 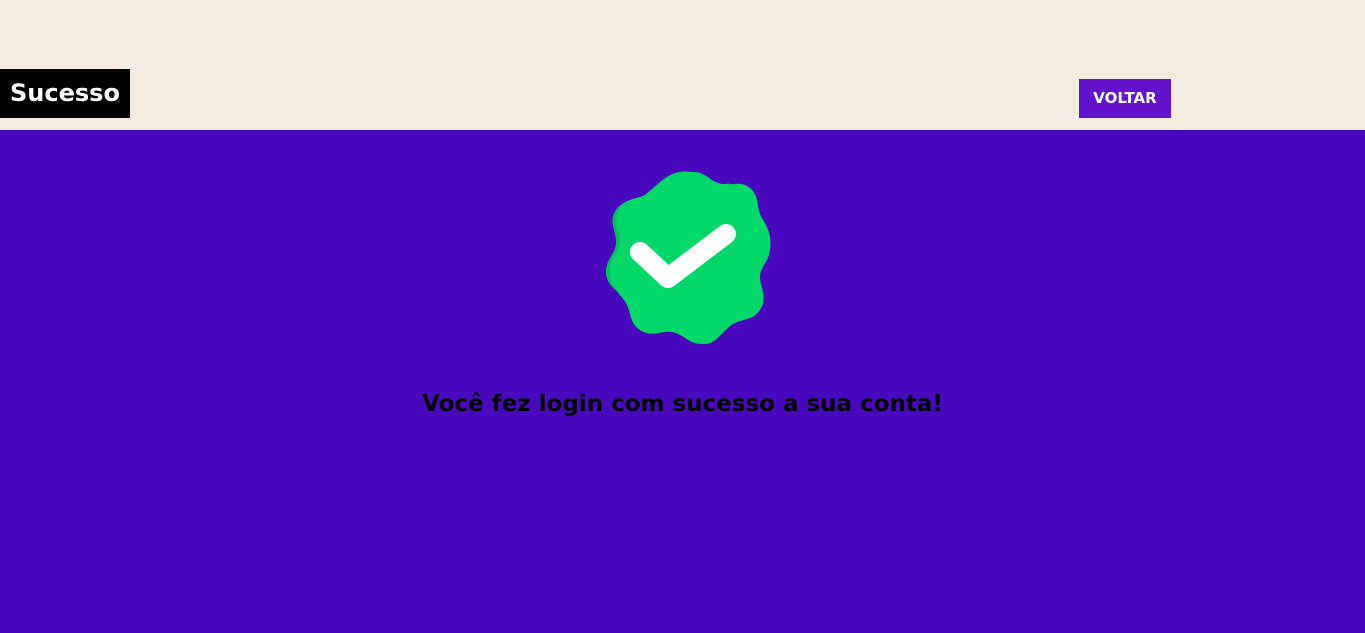 What do you see at coordinates (682, 404) in the screenshot?
I see `success-message: Você fez login com sucesso a sua conta!` at bounding box center [682, 404].